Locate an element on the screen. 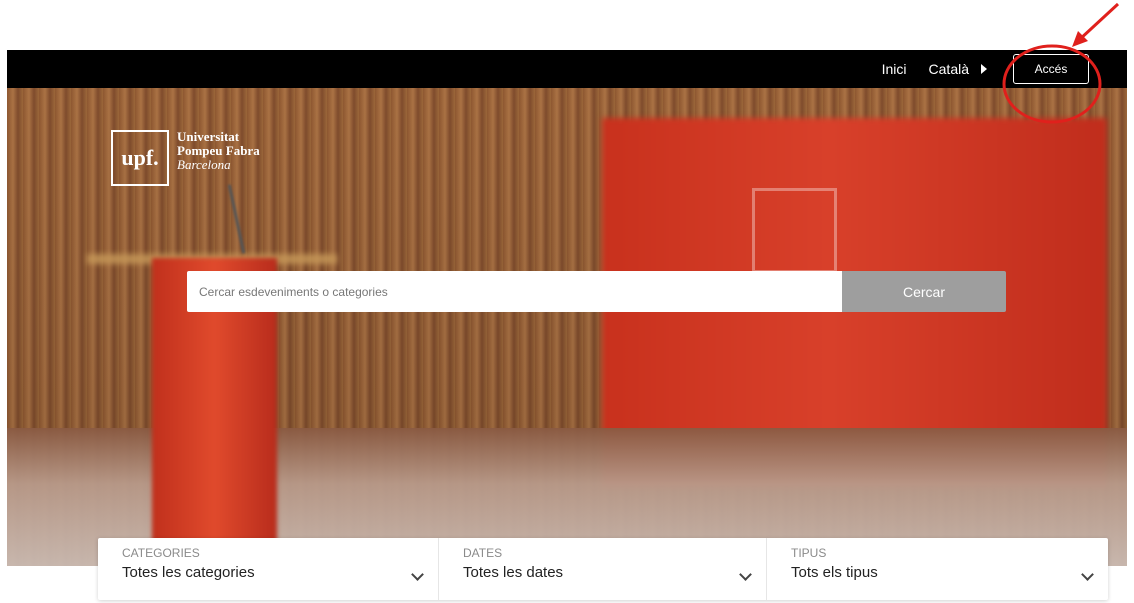 Image resolution: width=1134 pixels, height=603 pixels. filter-categories: CATEGORIES Totes les categories is located at coordinates (268, 569).